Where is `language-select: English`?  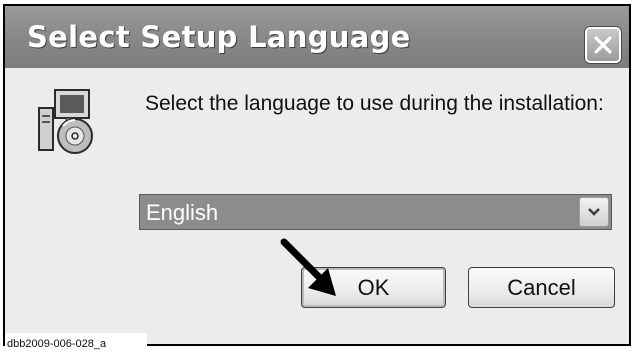 language-select: English is located at coordinates (375, 212).